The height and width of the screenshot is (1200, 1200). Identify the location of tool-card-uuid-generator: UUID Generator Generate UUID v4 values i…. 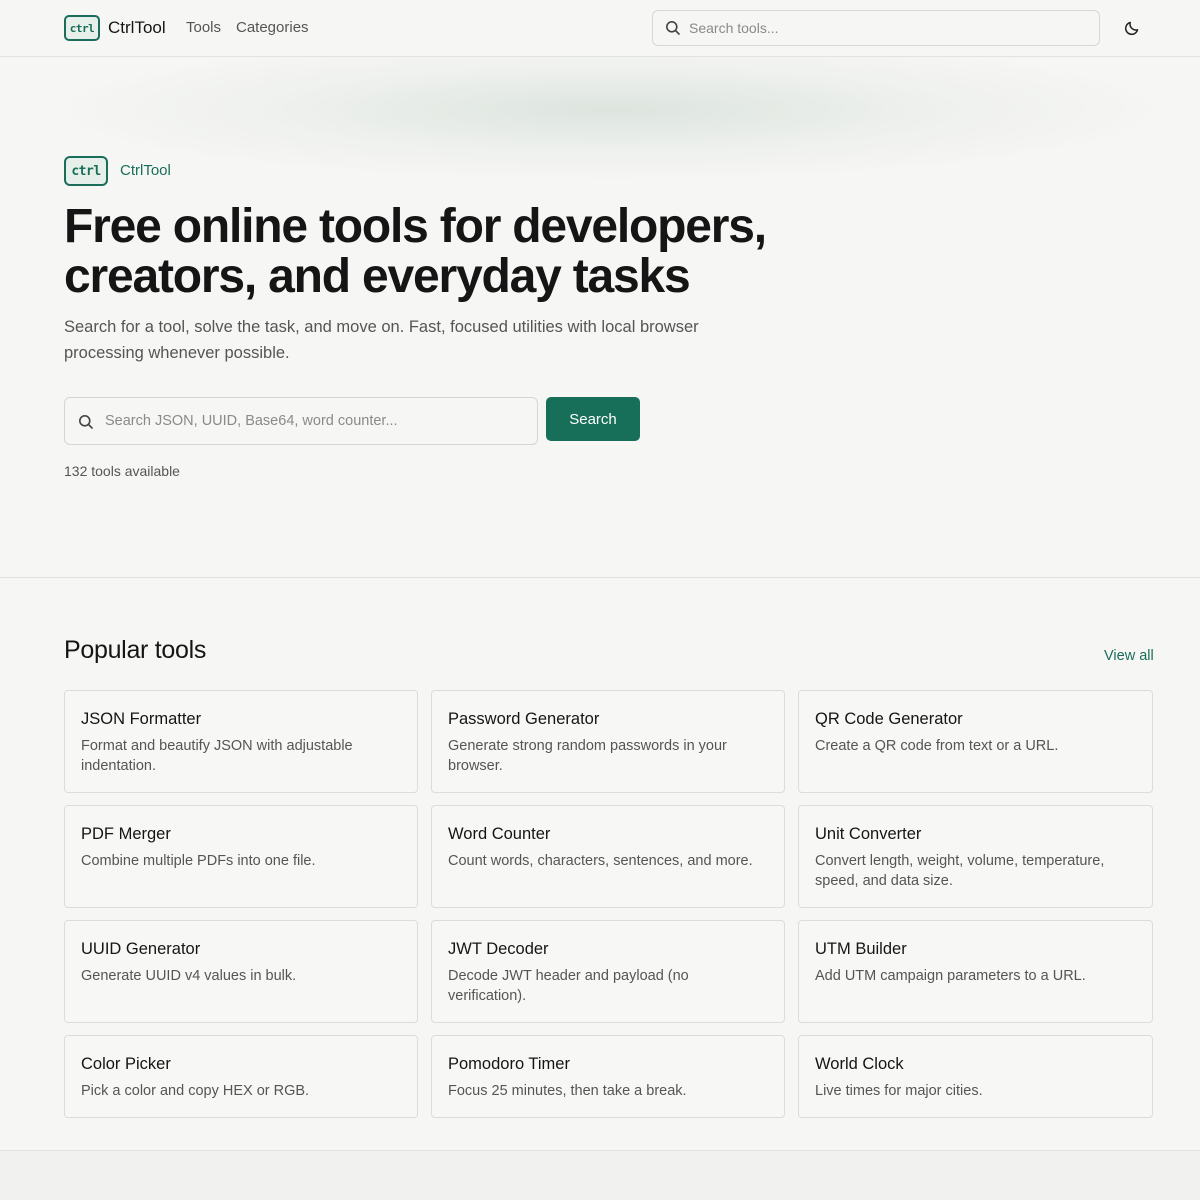
(241, 971).